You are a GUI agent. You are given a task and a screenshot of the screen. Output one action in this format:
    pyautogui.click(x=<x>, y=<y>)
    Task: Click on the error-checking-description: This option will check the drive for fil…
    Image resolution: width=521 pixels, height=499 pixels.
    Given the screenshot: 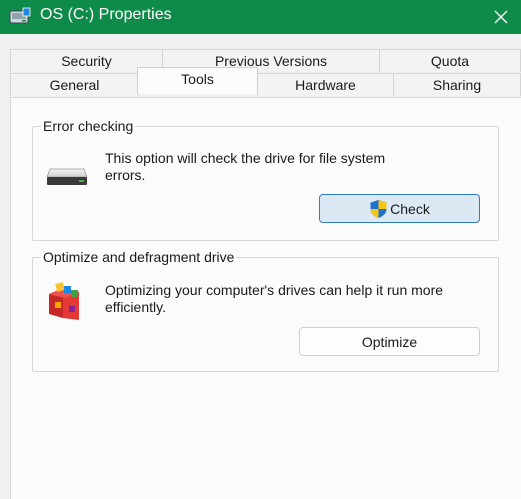 What is the action you would take?
    pyautogui.click(x=245, y=166)
    